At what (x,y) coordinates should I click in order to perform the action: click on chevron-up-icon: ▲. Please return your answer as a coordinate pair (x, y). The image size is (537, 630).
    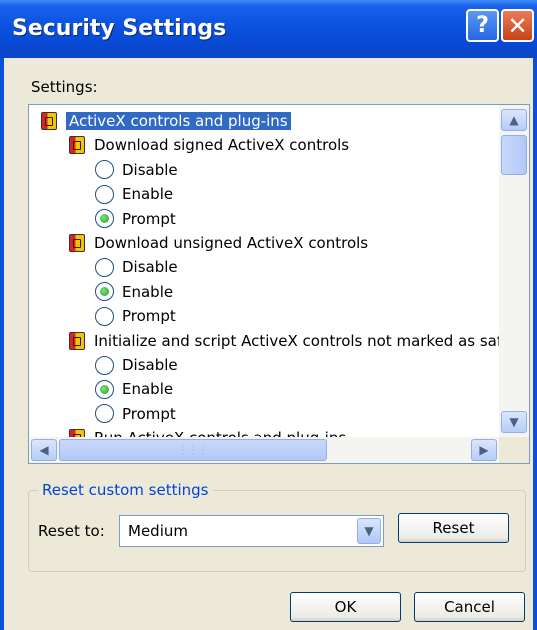
    Looking at the image, I should click on (514, 120).